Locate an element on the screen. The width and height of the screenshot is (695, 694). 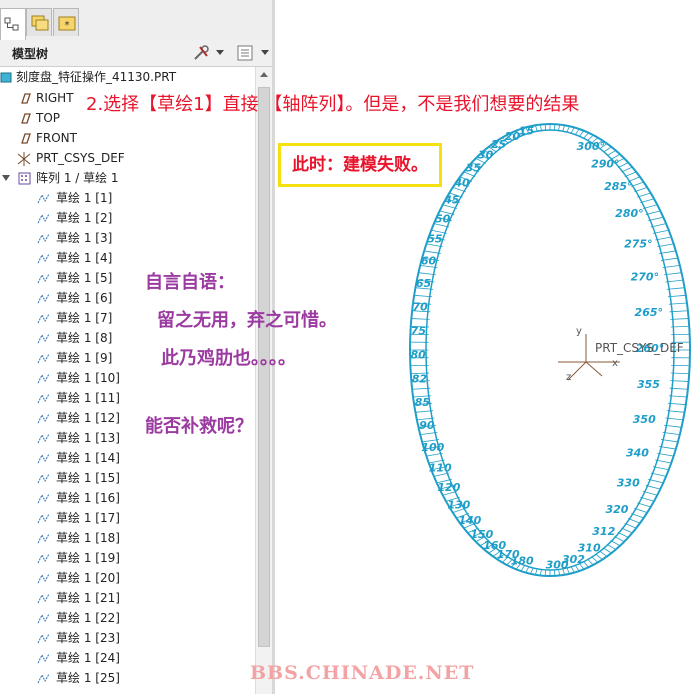
tree-item-pattern: 阵列 1 / 草绘 1 is located at coordinates (127, 178).